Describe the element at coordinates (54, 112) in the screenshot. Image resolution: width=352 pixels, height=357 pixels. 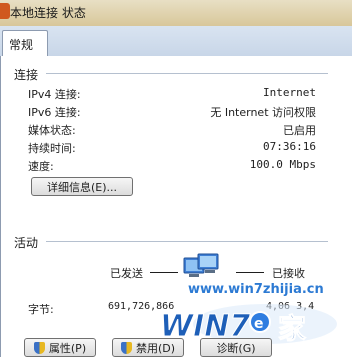
I see `ipv6-label: IPv6 连接:` at that location.